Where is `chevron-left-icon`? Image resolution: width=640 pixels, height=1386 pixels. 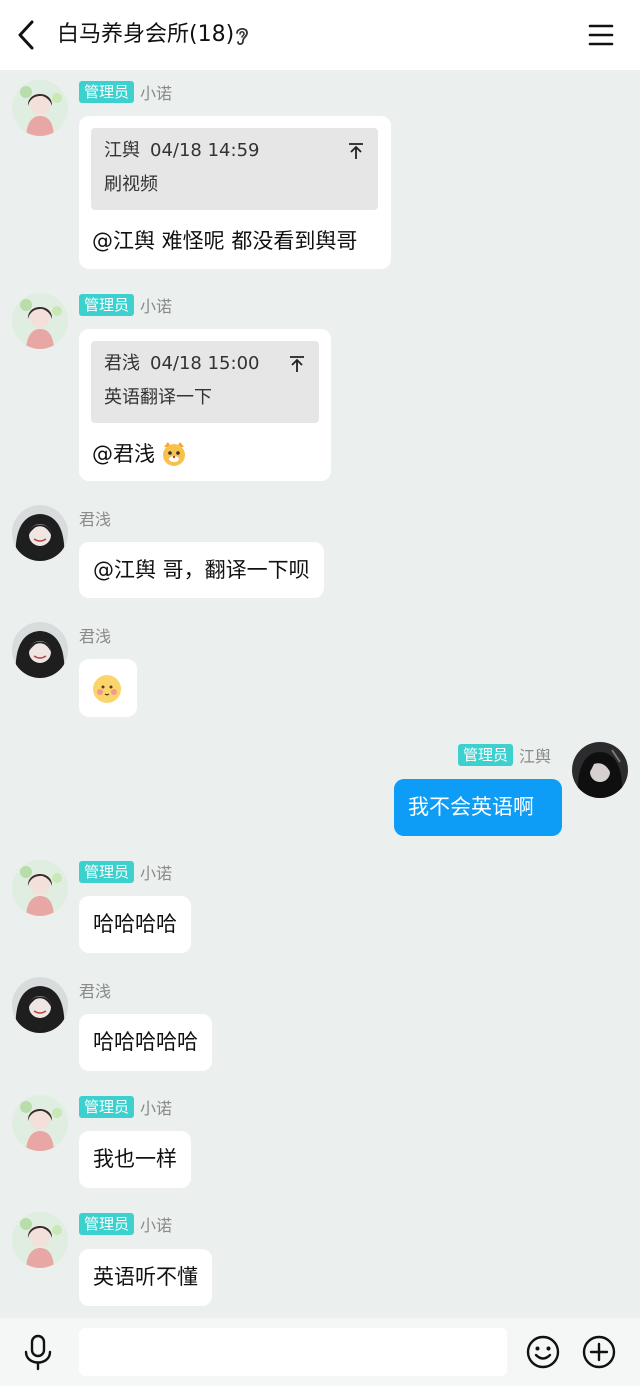
chevron-left-icon is located at coordinates (26, 35).